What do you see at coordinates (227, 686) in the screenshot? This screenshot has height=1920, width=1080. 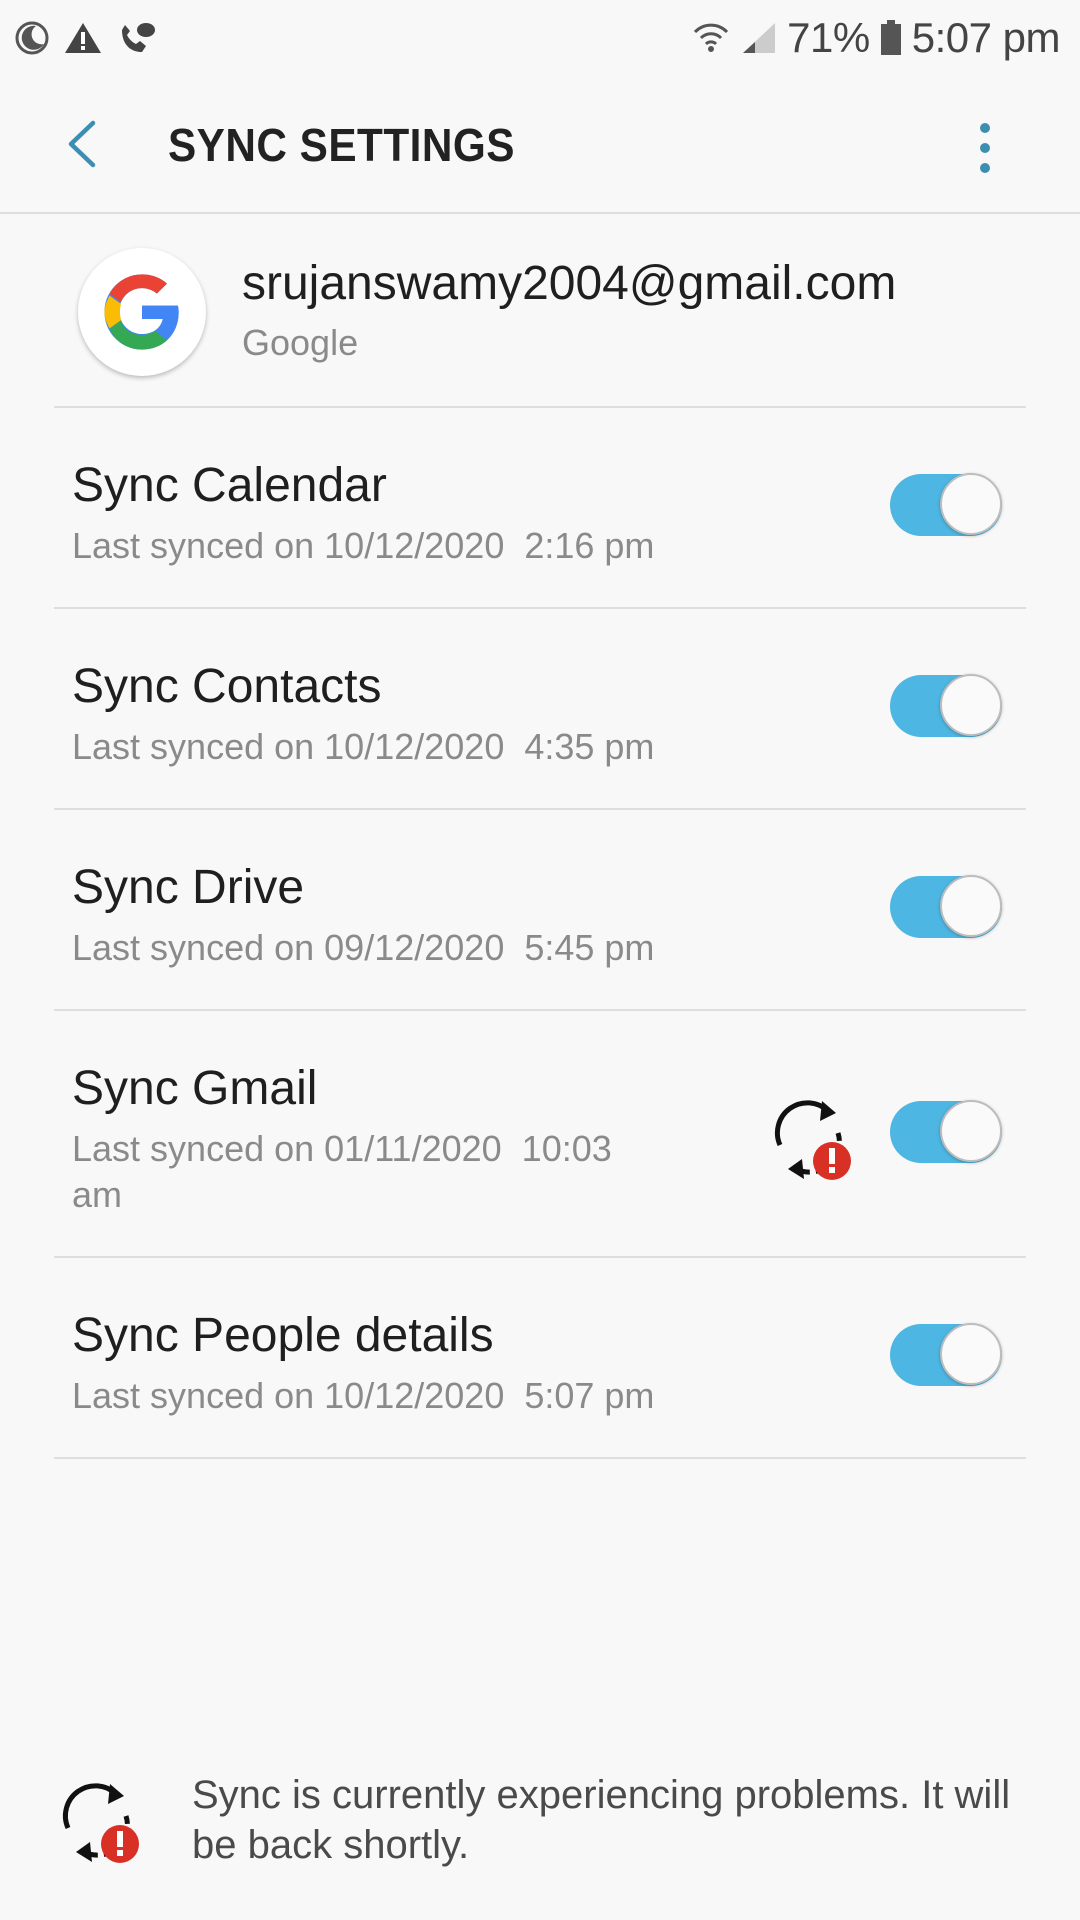 I see `item-title: Sync Contacts` at bounding box center [227, 686].